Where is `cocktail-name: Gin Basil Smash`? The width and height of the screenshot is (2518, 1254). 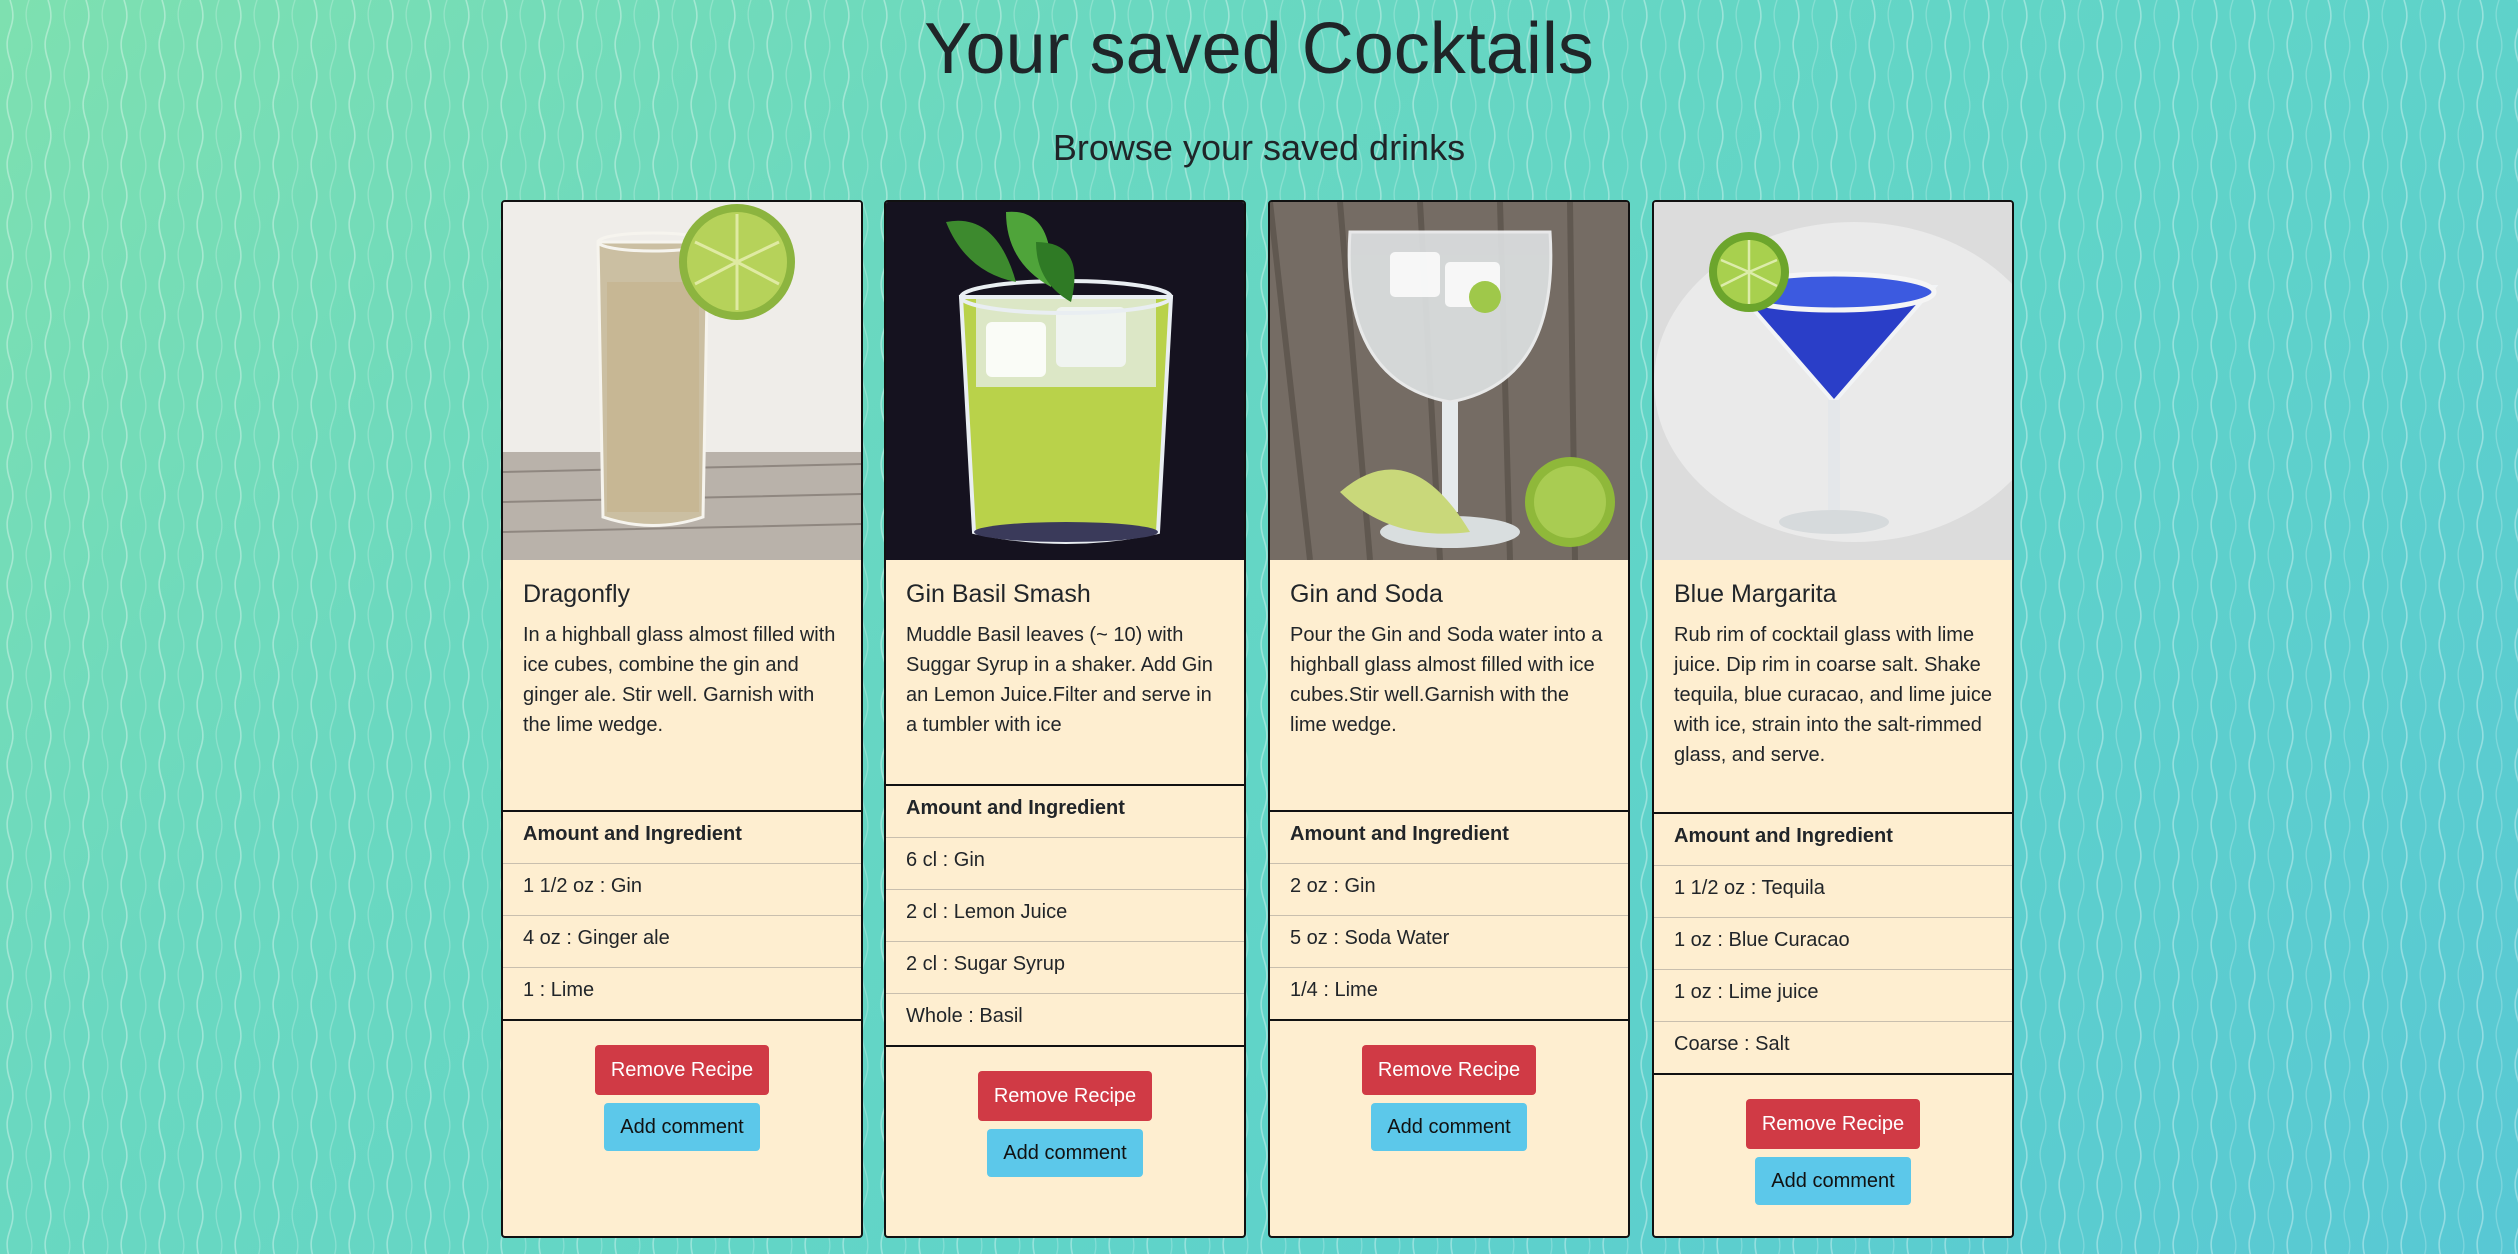 cocktail-name: Gin Basil Smash is located at coordinates (998, 594).